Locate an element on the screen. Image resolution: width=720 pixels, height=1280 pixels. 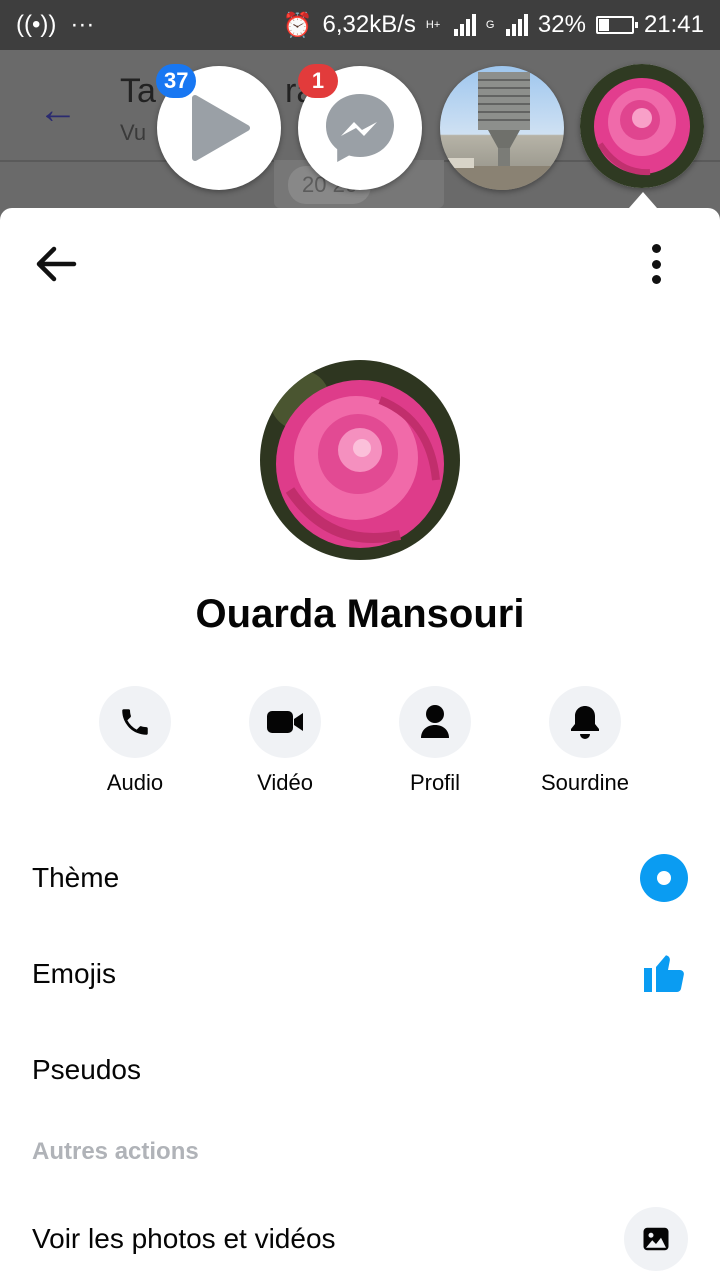
clock: 21:41 is located at coordinates (673, 24).